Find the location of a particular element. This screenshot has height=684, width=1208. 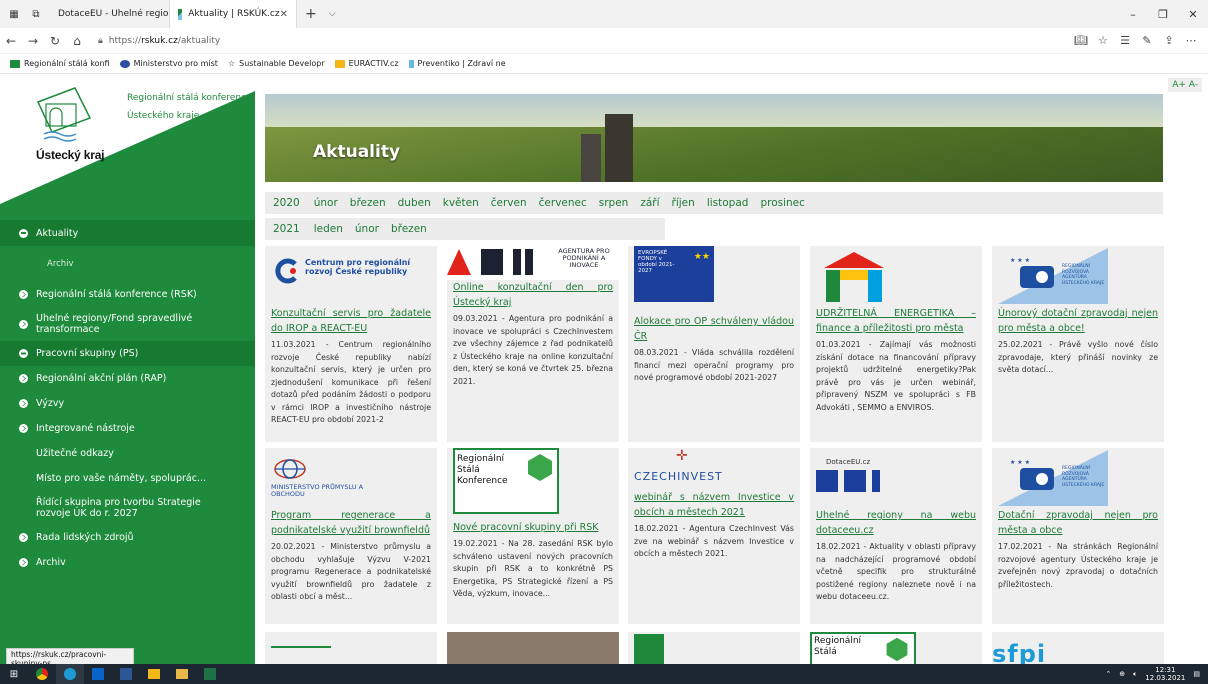

close-tab-icon: ✕ is located at coordinates (284, 14).